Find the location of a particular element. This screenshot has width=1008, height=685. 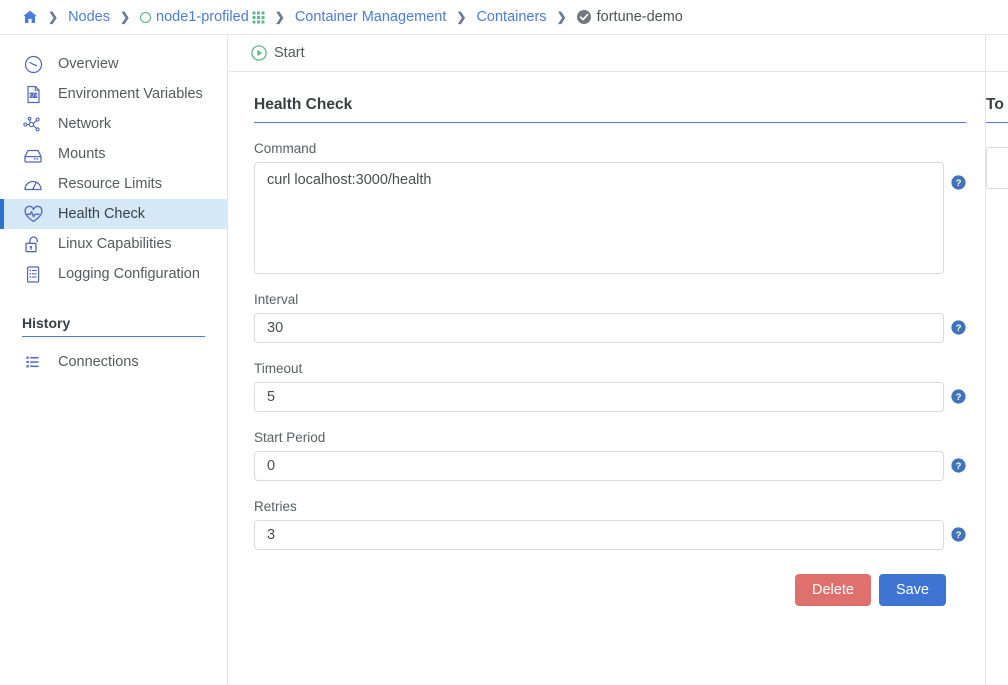

sidebar-item-label: Connections is located at coordinates (98, 362).